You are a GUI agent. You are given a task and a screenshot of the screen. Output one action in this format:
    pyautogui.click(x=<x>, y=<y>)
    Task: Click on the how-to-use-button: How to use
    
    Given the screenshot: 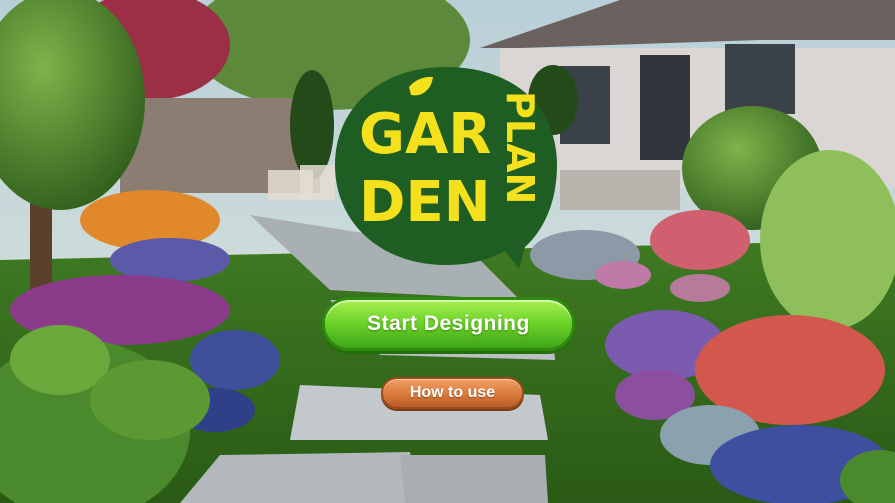 What is the action you would take?
    pyautogui.click(x=452, y=393)
    